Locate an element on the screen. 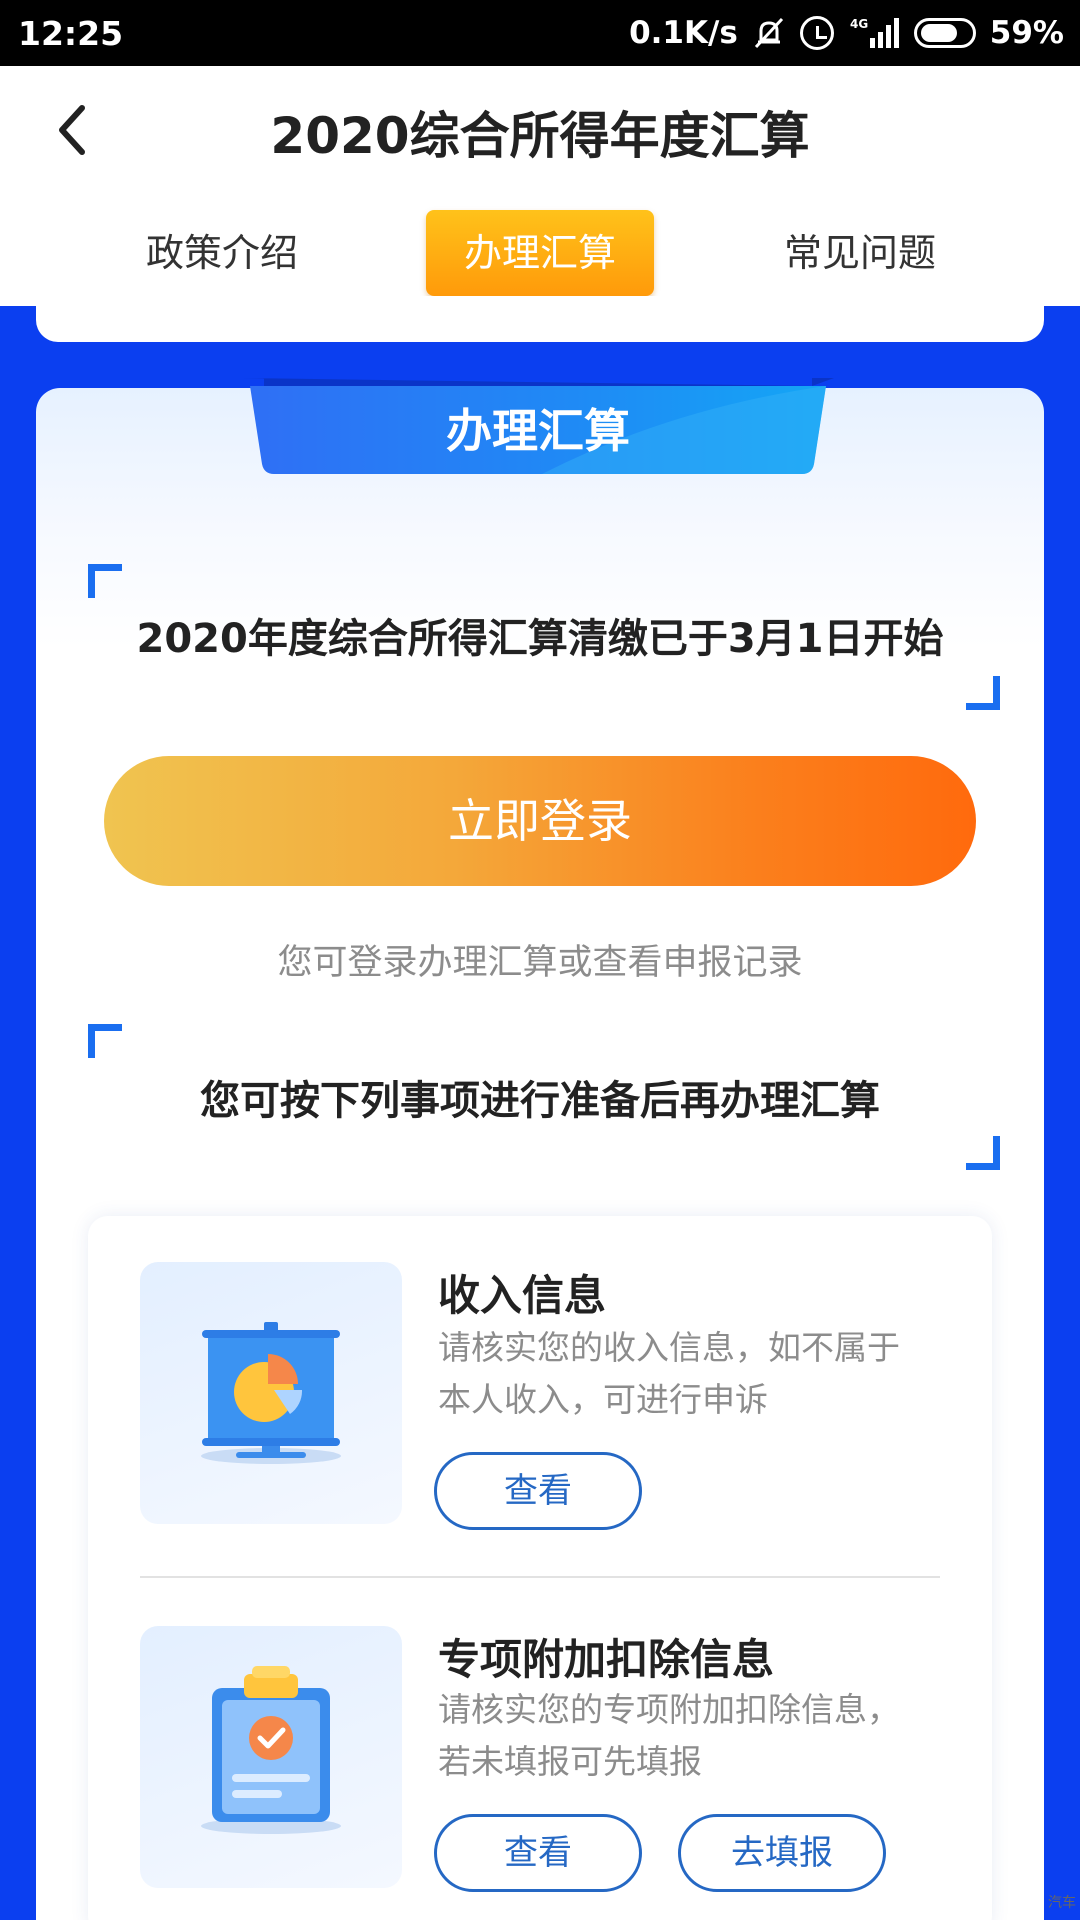 This screenshot has width=1080, height=1920. network-type: 4G is located at coordinates (859, 24).